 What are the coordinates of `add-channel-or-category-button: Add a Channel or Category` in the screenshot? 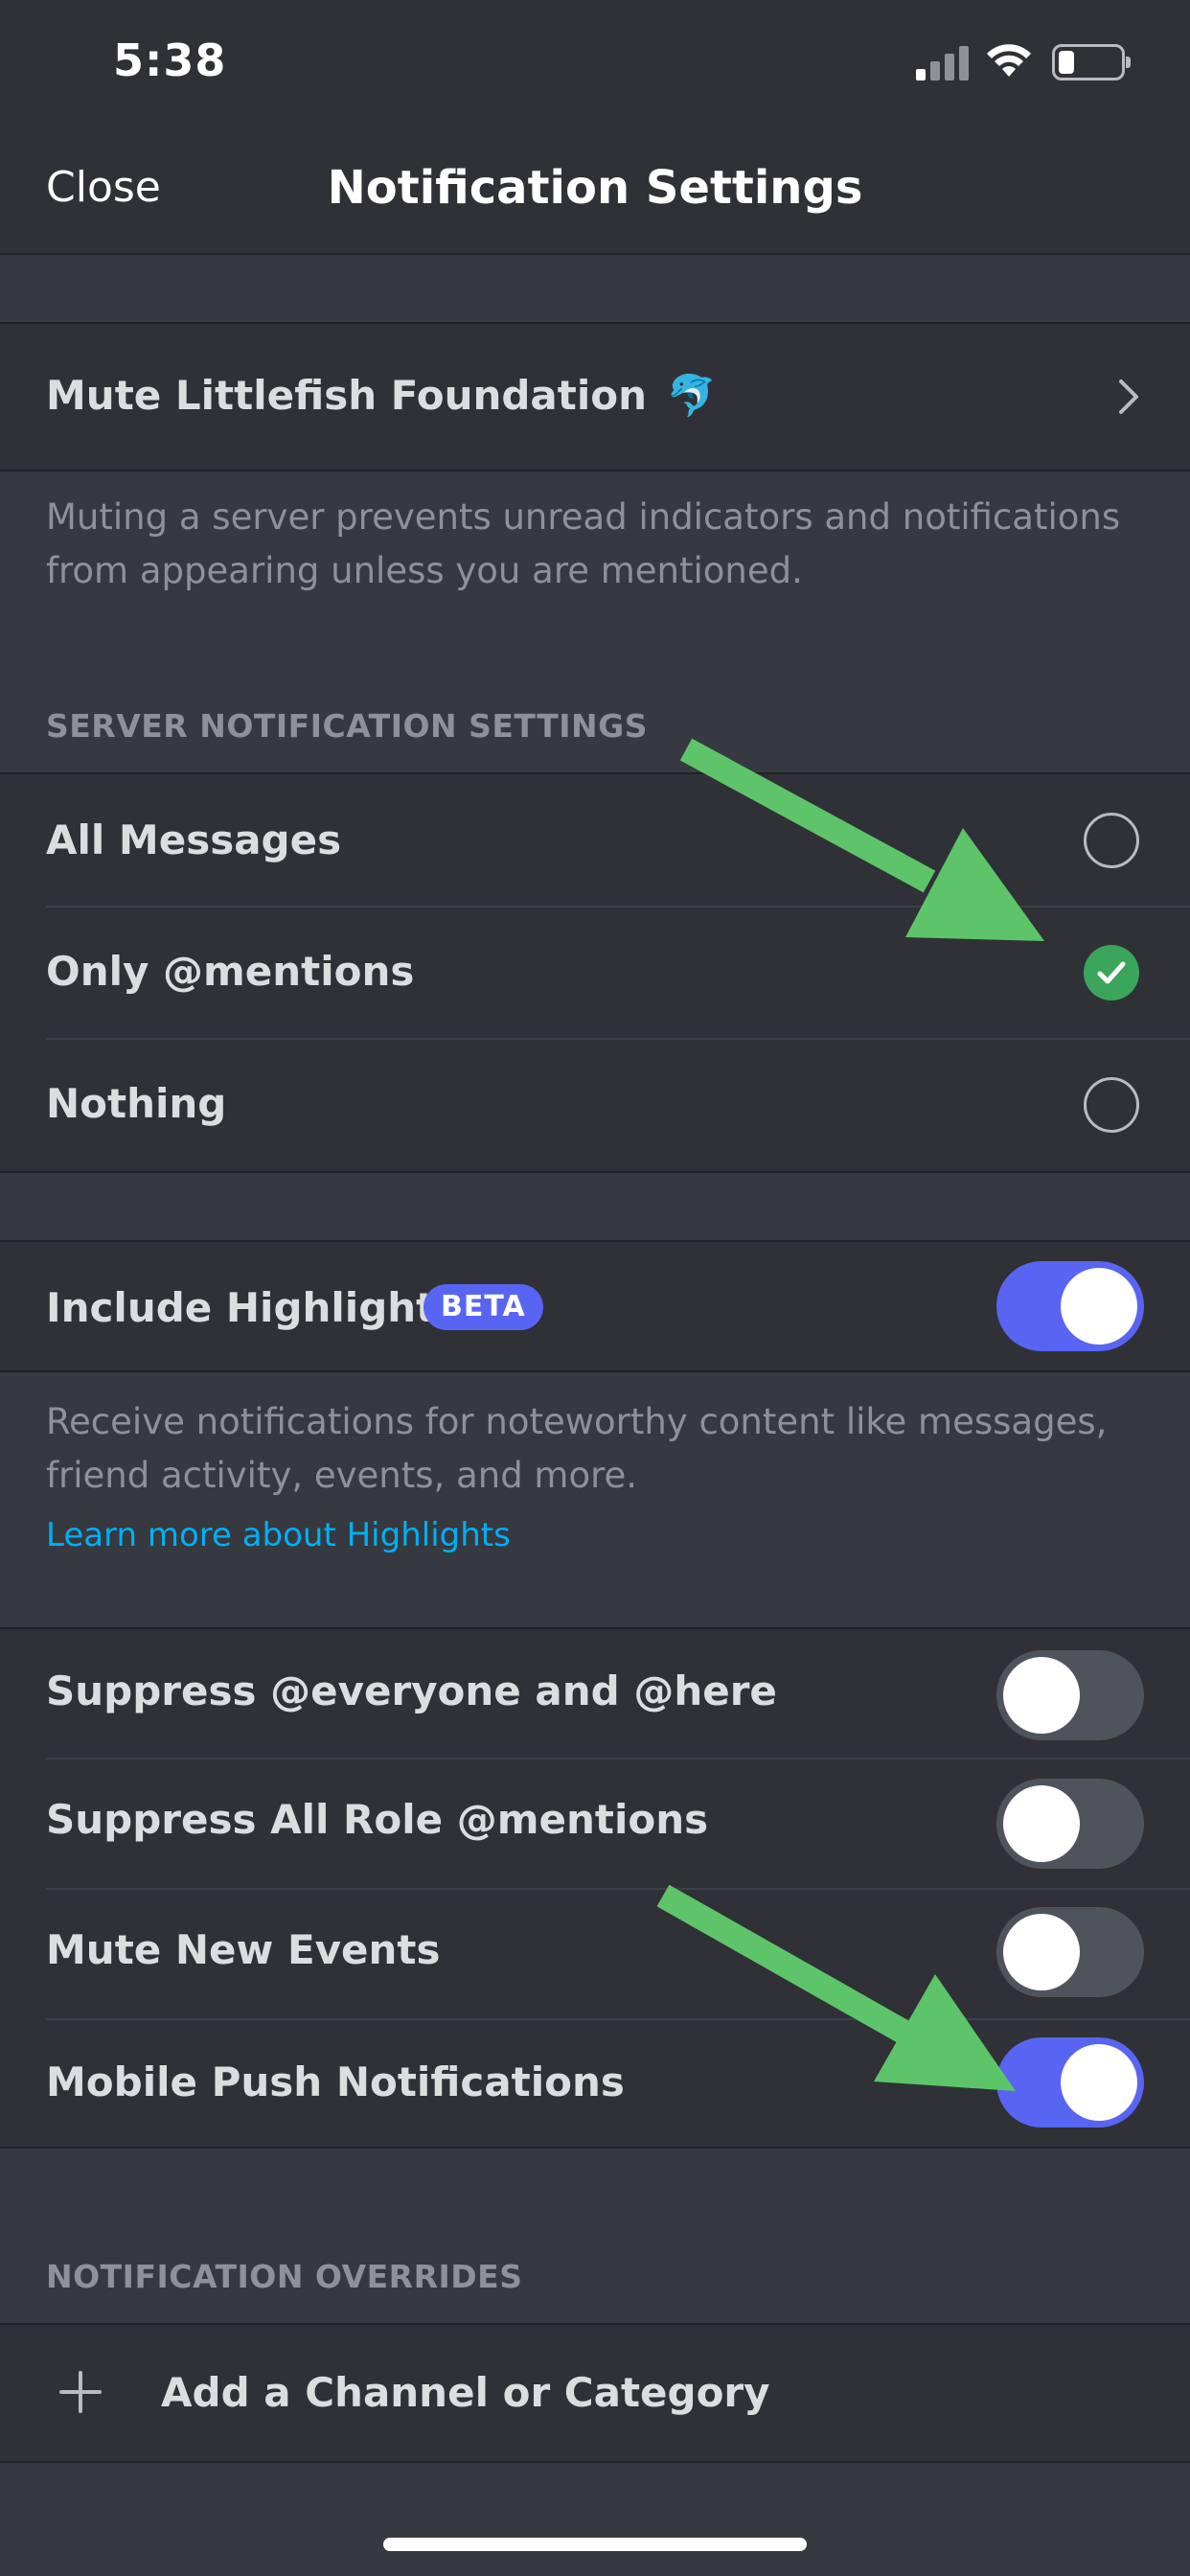 It's located at (595, 2393).